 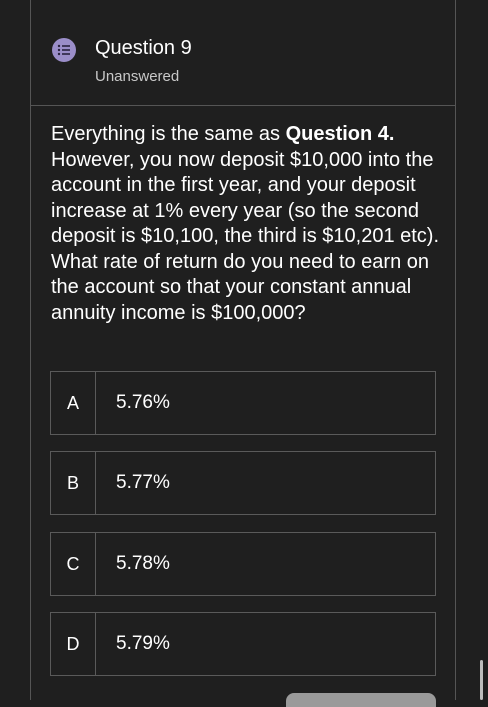 I want to click on prompt-question-ref: Question 4., so click(x=340, y=134).